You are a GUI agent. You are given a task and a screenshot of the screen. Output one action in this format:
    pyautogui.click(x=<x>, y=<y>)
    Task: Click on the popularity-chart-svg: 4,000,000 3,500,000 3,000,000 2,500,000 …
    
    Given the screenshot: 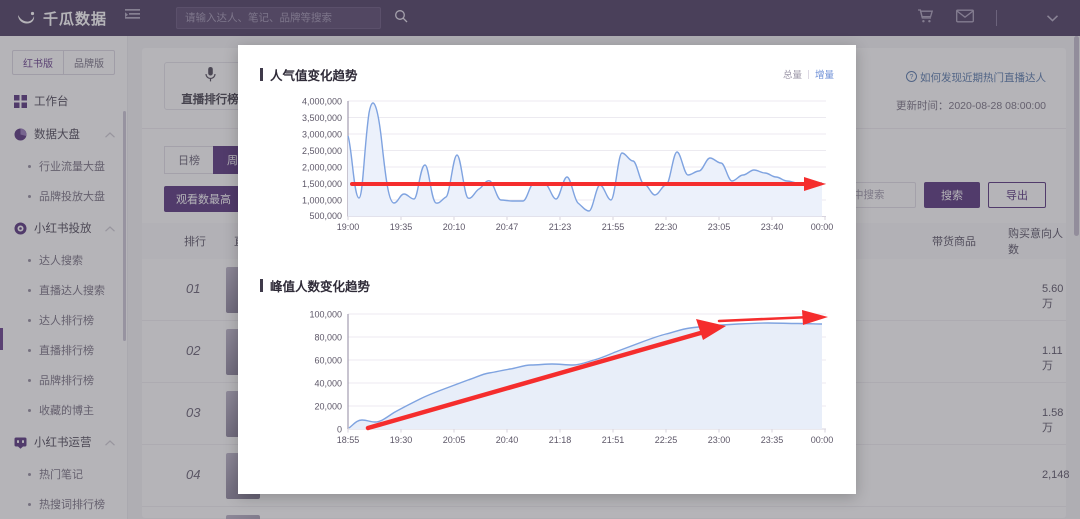 What is the action you would take?
    pyautogui.click(x=568, y=165)
    